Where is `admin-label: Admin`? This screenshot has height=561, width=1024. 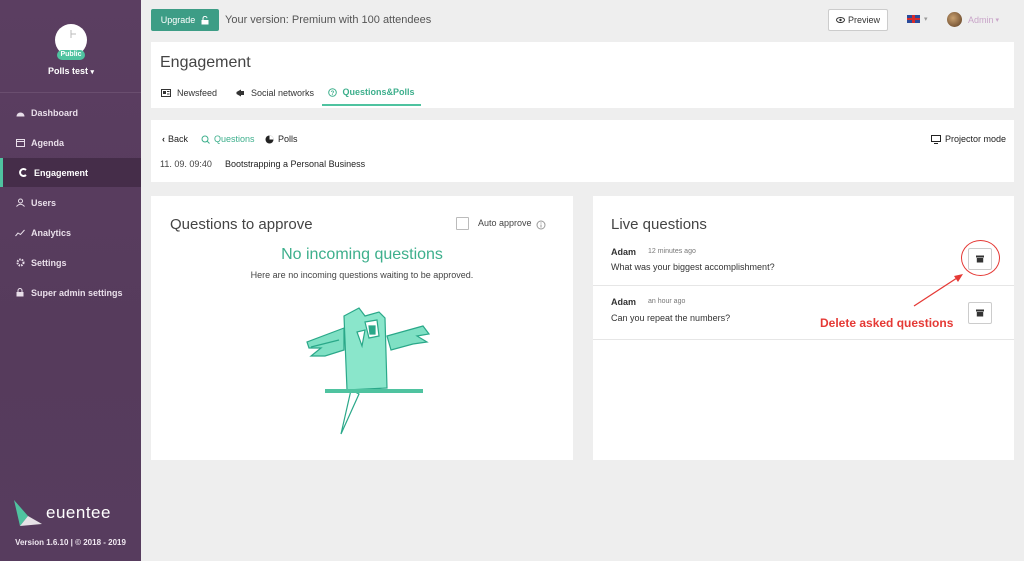 admin-label: Admin is located at coordinates (981, 19).